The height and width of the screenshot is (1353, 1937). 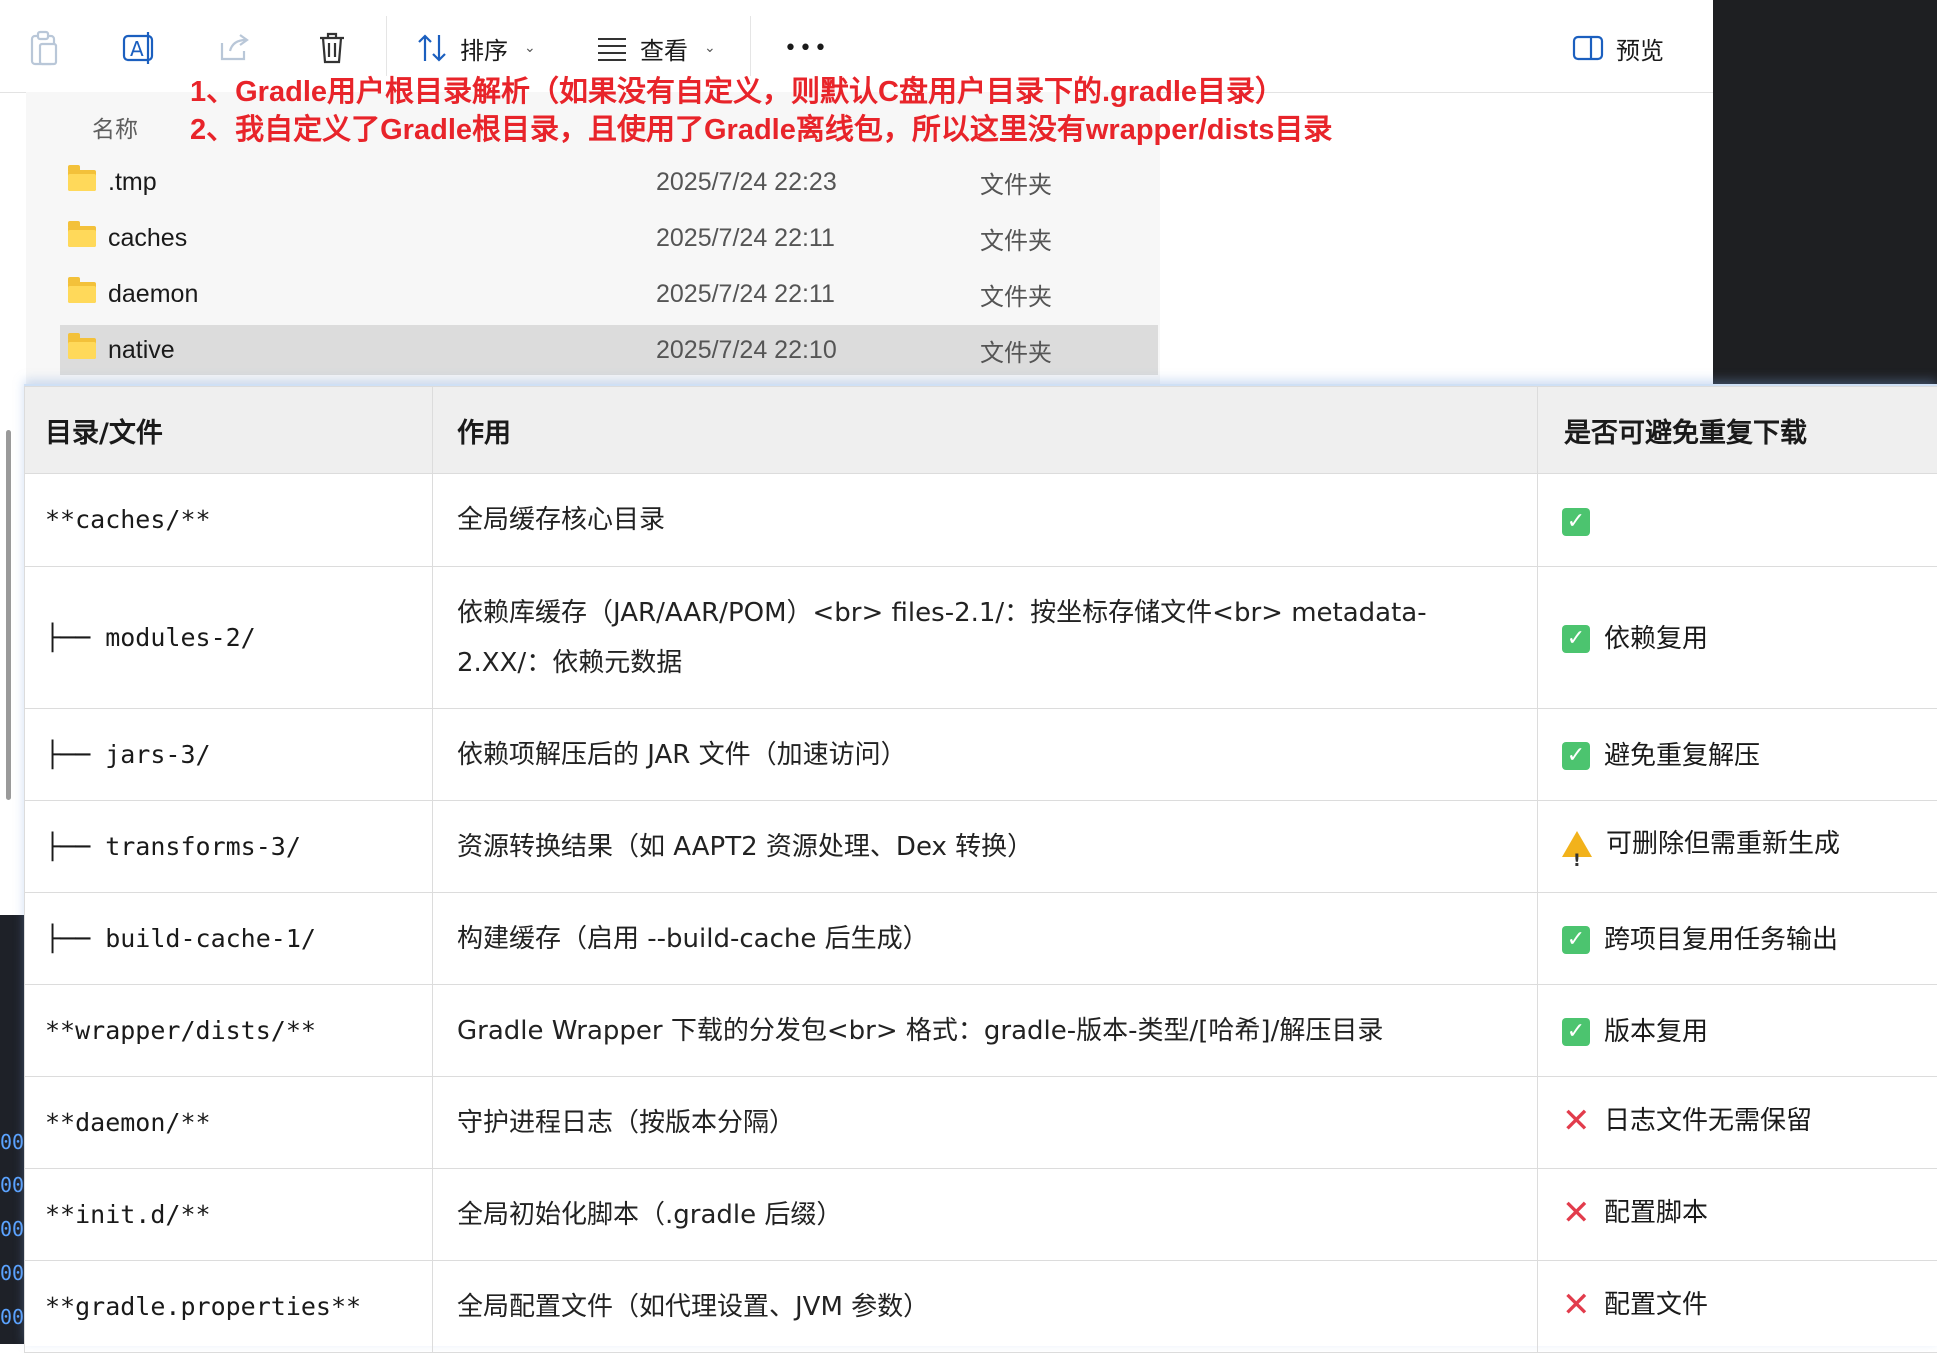 What do you see at coordinates (656, 48) in the screenshot?
I see `view-button: 查看 ⌄` at bounding box center [656, 48].